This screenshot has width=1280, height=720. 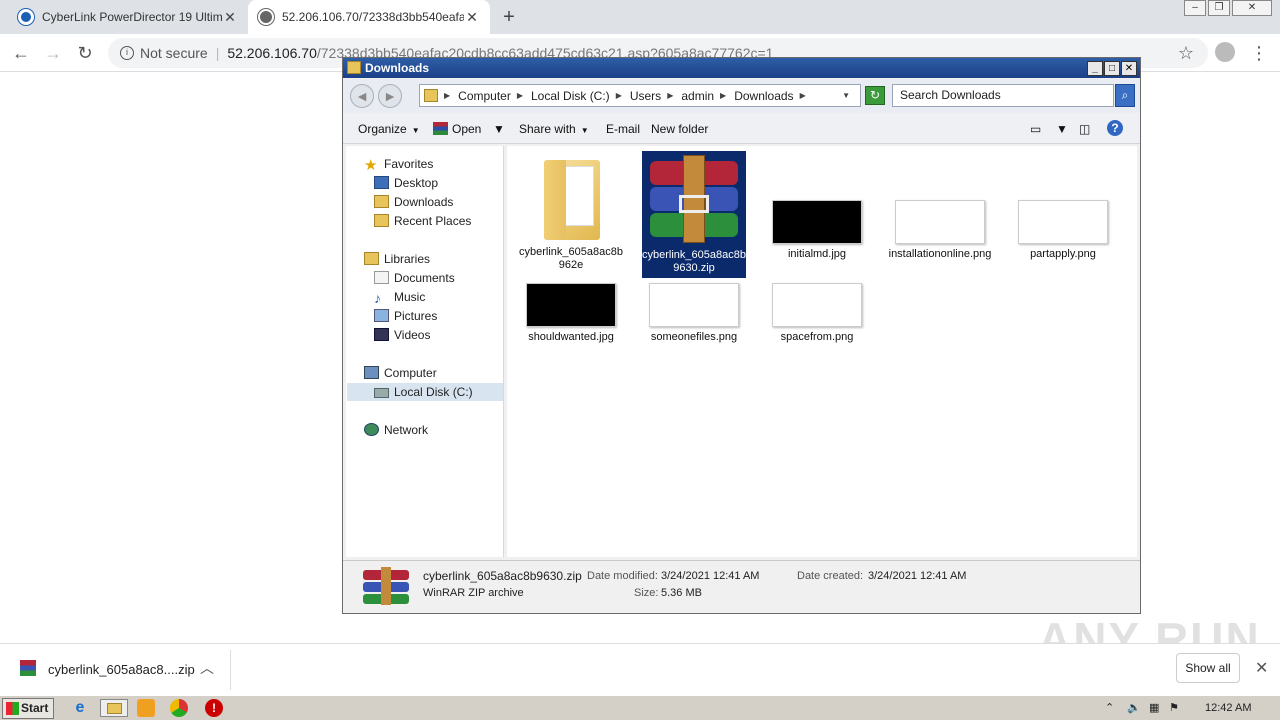 What do you see at coordinates (369, 17) in the screenshot?
I see `tab-active-site: 52.206.106.70/72338d3bb540eafac ✕` at bounding box center [369, 17].